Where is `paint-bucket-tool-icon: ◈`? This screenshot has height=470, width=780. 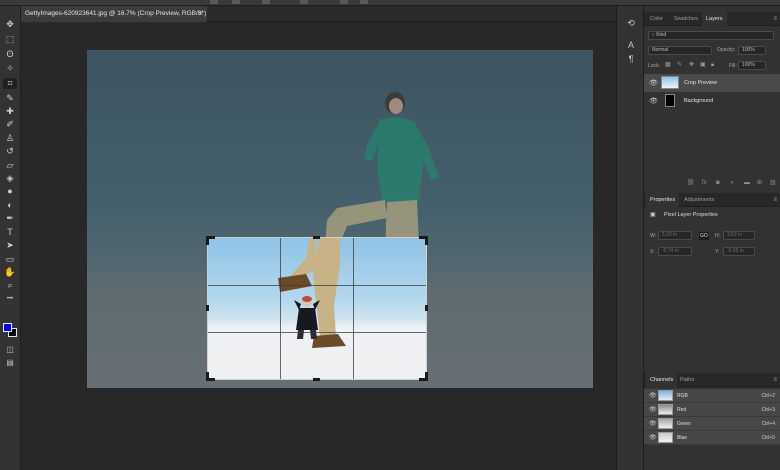 paint-bucket-tool-icon: ◈ is located at coordinates (10, 178).